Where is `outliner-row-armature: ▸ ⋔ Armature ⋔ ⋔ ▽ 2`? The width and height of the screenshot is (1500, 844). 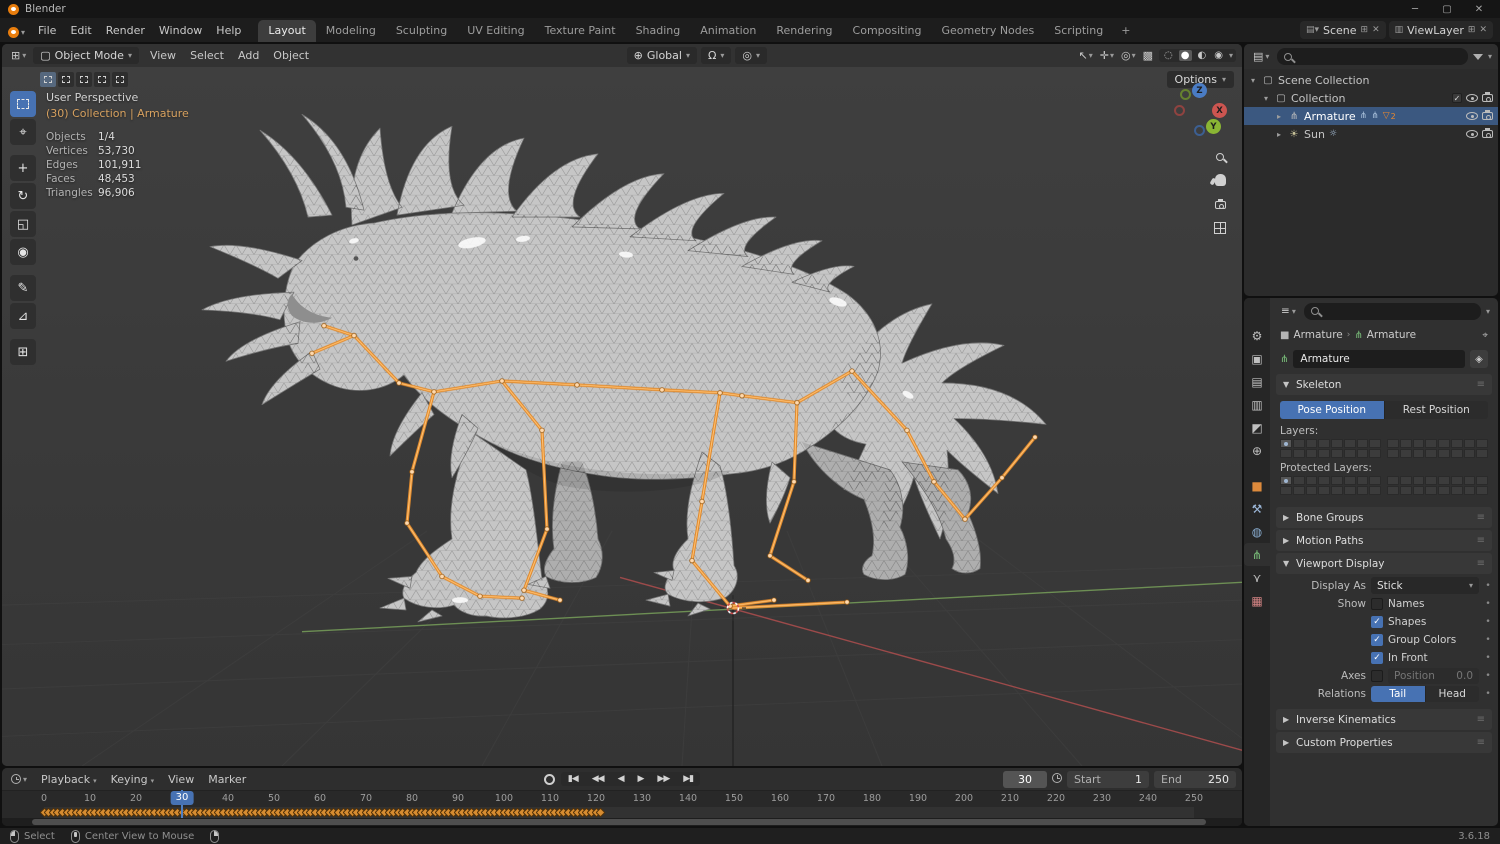 outliner-row-armature: ▸ ⋔ Armature ⋔ ⋔ ▽ 2 is located at coordinates (1371, 116).